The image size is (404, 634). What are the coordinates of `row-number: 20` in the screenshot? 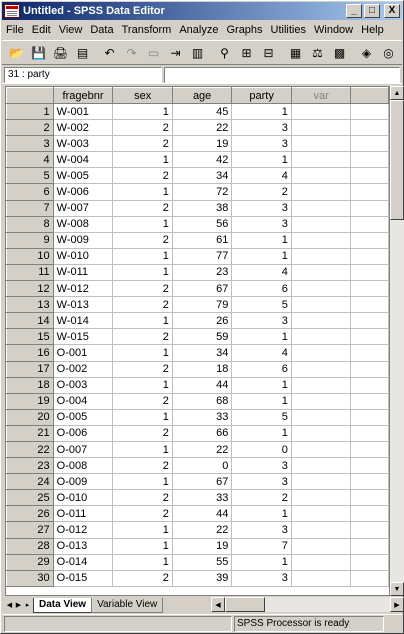 It's located at (30, 417).